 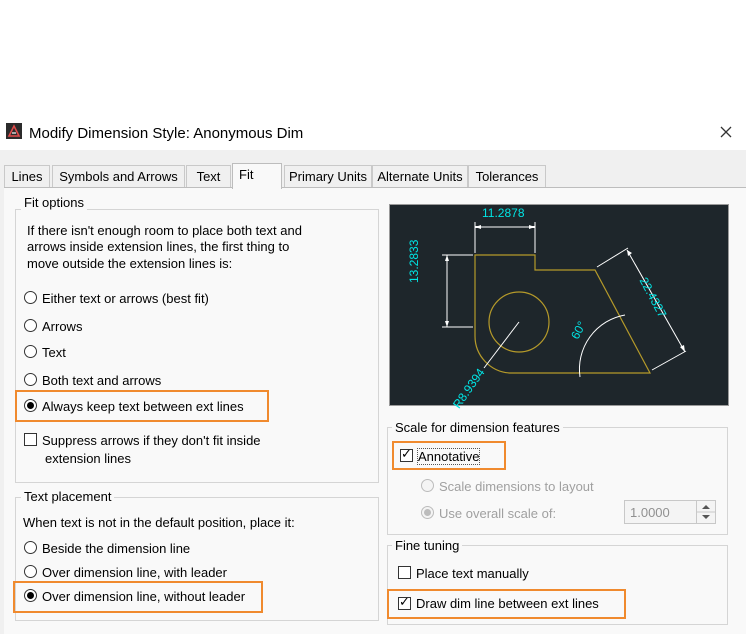 What do you see at coordinates (30, 439) in the screenshot?
I see `suppress-arrows-checkbox` at bounding box center [30, 439].